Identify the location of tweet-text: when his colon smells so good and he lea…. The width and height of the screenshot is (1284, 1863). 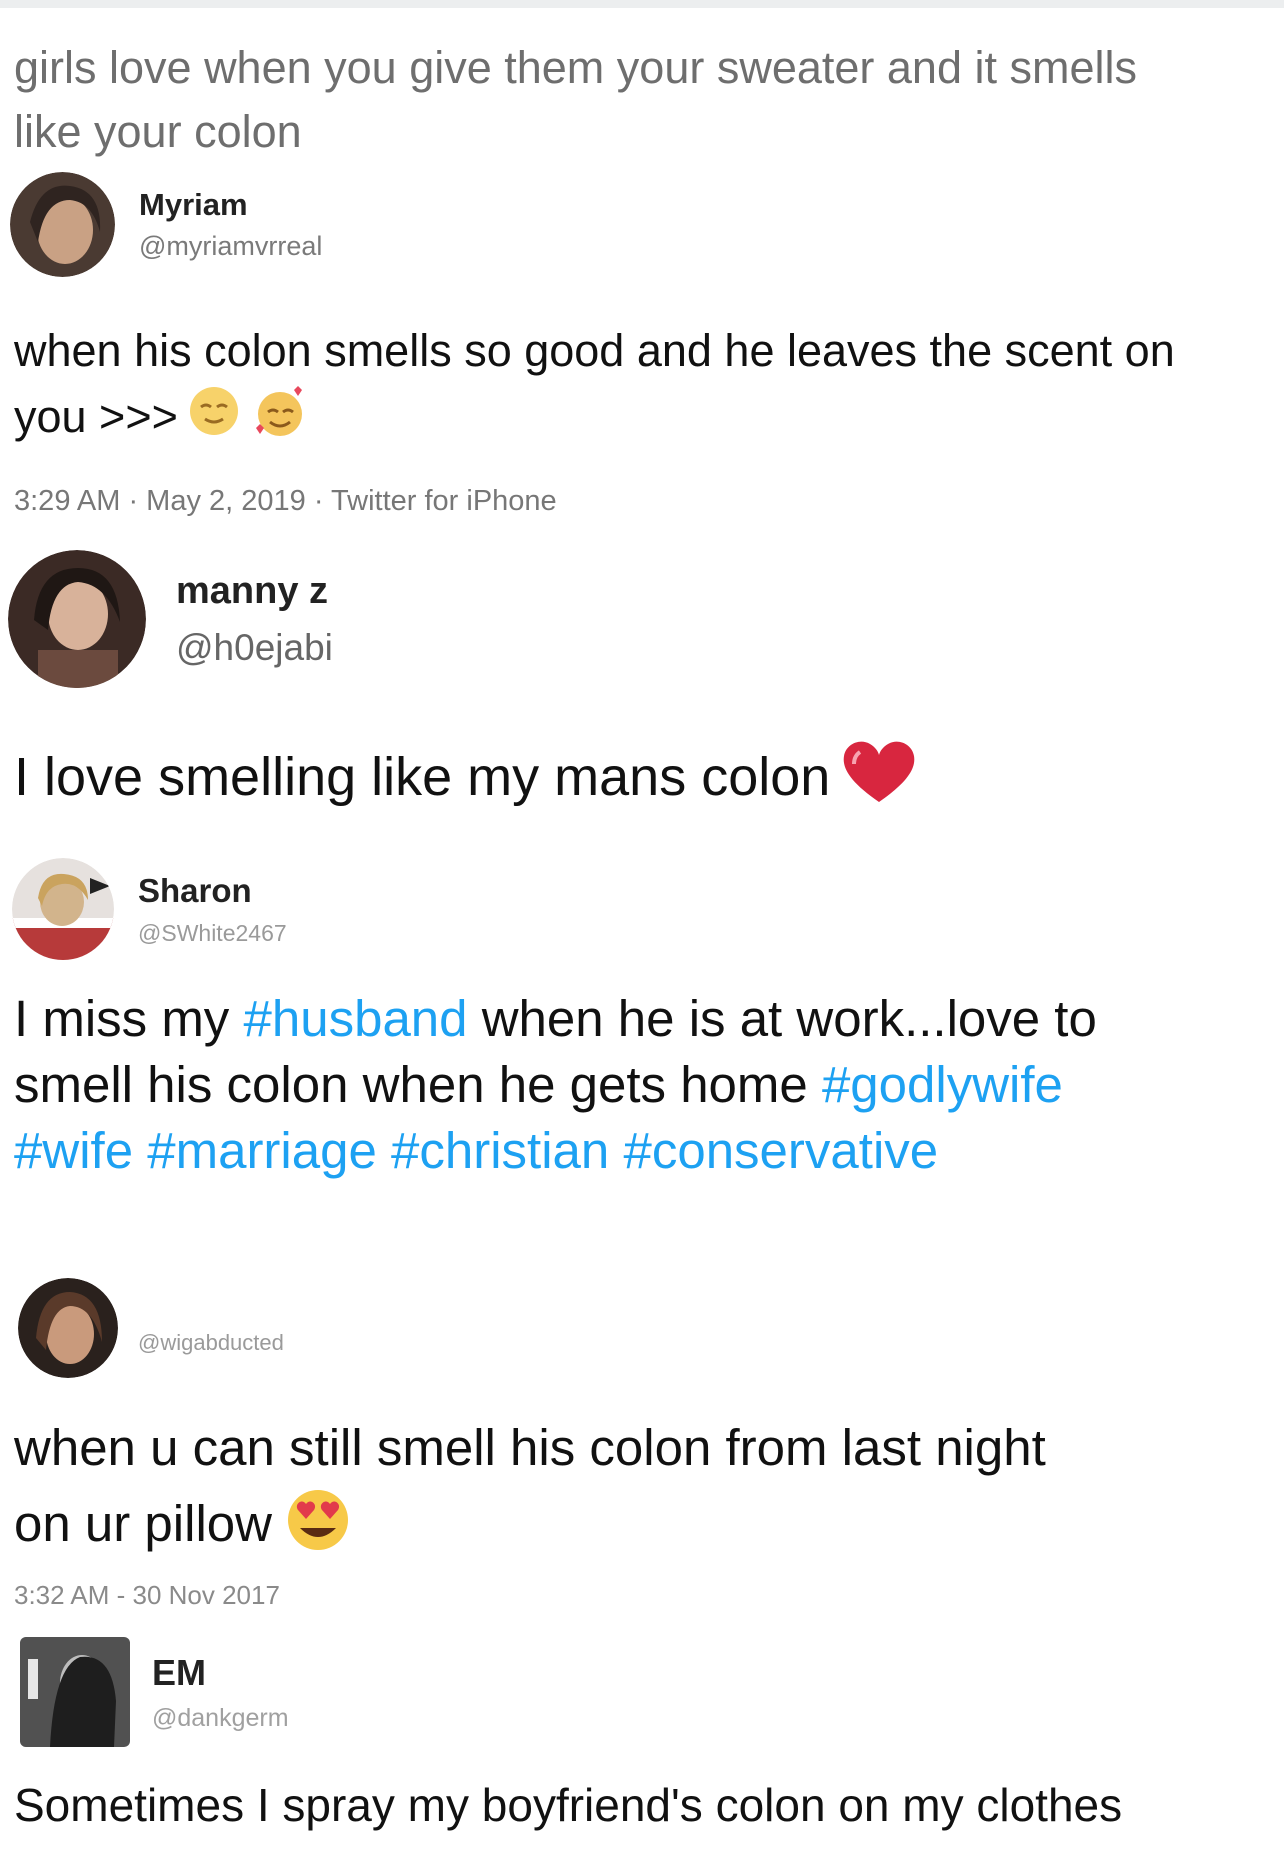
(634, 387).